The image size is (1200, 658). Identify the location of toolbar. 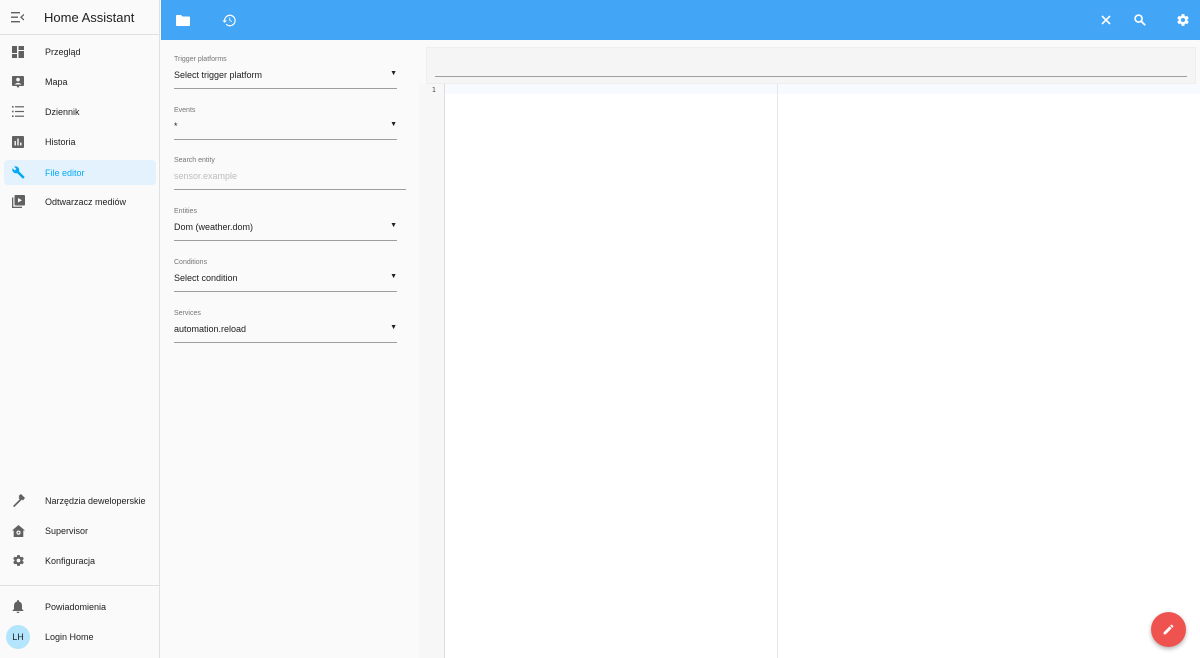
(680, 20).